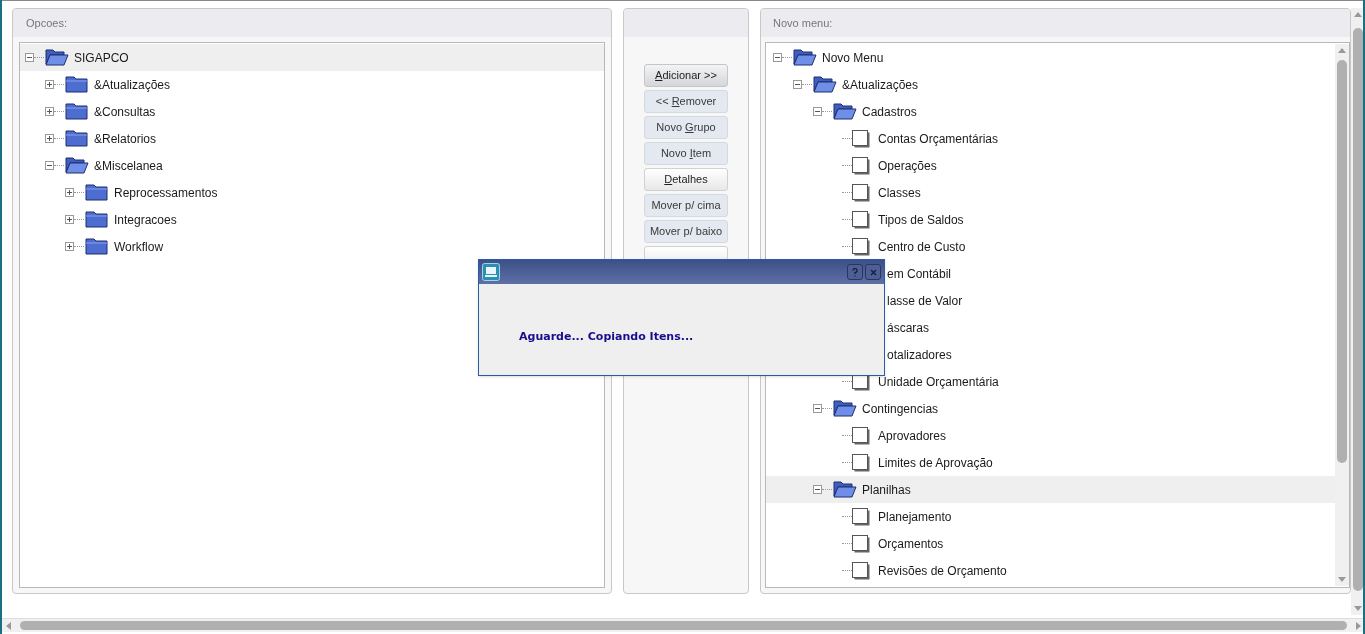  Describe the element at coordinates (900, 409) in the screenshot. I see `tree-label: Contingencias` at that location.